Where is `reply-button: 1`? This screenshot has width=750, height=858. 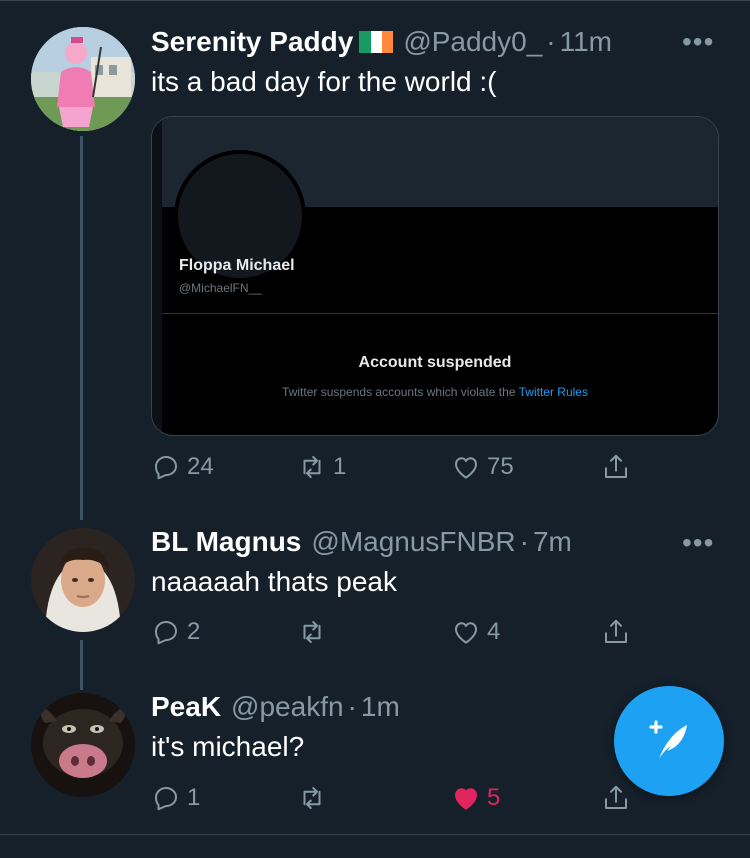 reply-button: 1 is located at coordinates (175, 798).